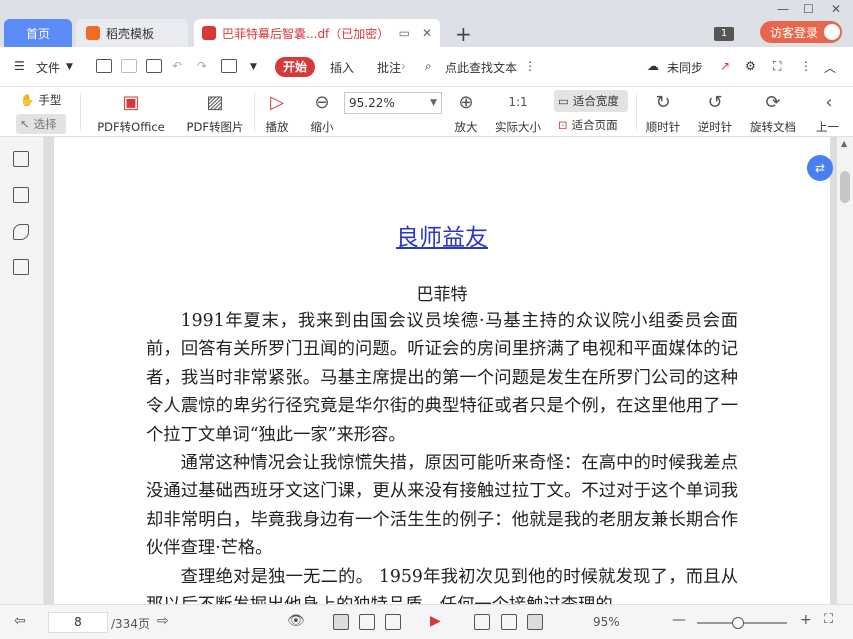 This screenshot has width=853, height=639. Describe the element at coordinates (21, 232) in the screenshot. I see `annotation-pen-icon` at that location.